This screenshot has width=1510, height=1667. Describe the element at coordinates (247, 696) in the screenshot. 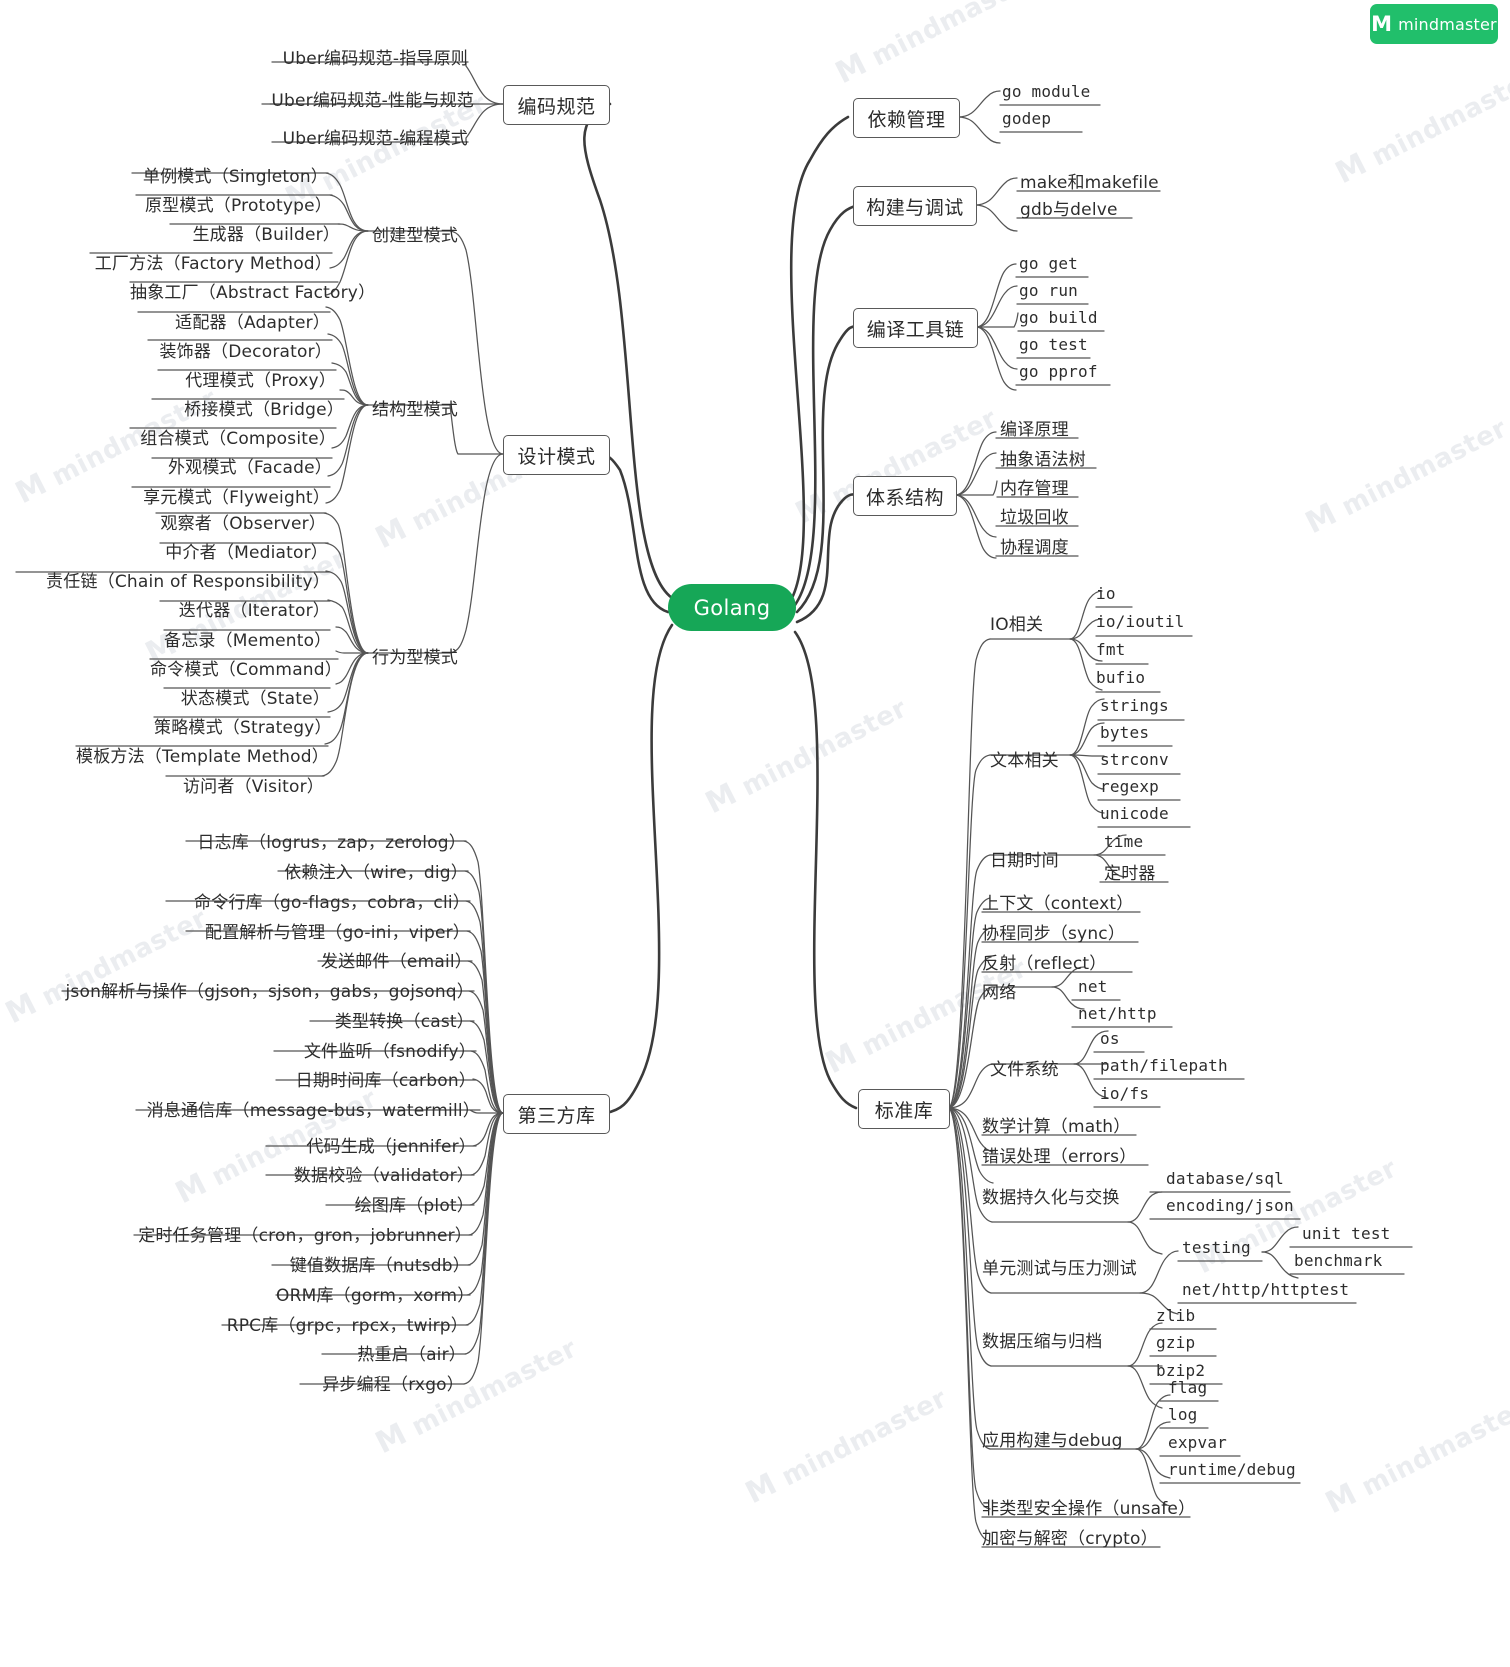

I see `leaf-pattern: 状态模式（State）` at that location.